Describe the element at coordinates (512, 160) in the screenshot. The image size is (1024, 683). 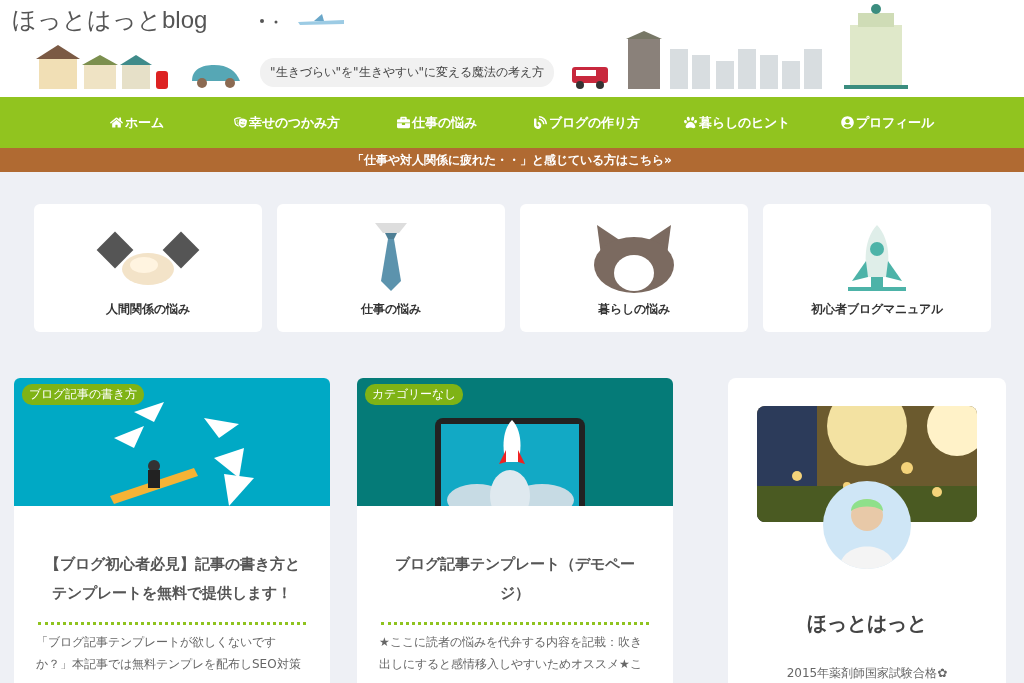
I see `notice-link: 「仕事や対人関係に疲れた・・」と感じている方はこちら»` at that location.